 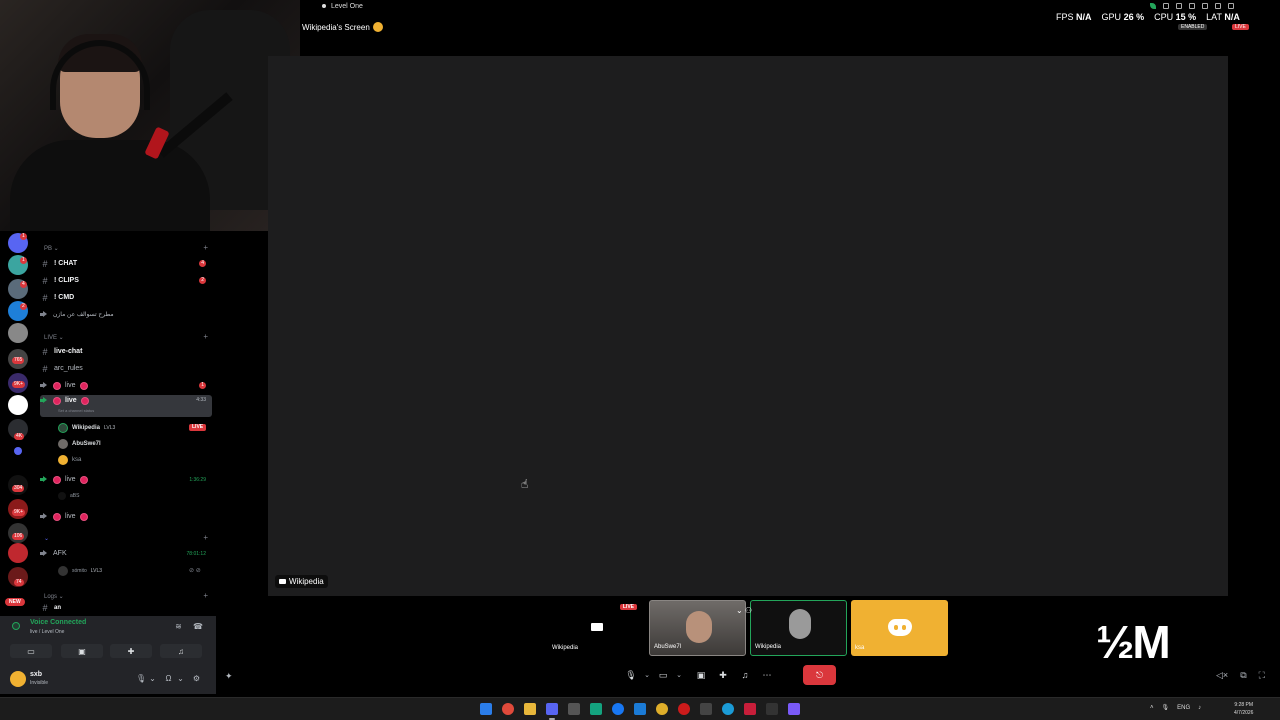 I want to click on volume-mute-icon: ◁×, so click(x=1222, y=675).